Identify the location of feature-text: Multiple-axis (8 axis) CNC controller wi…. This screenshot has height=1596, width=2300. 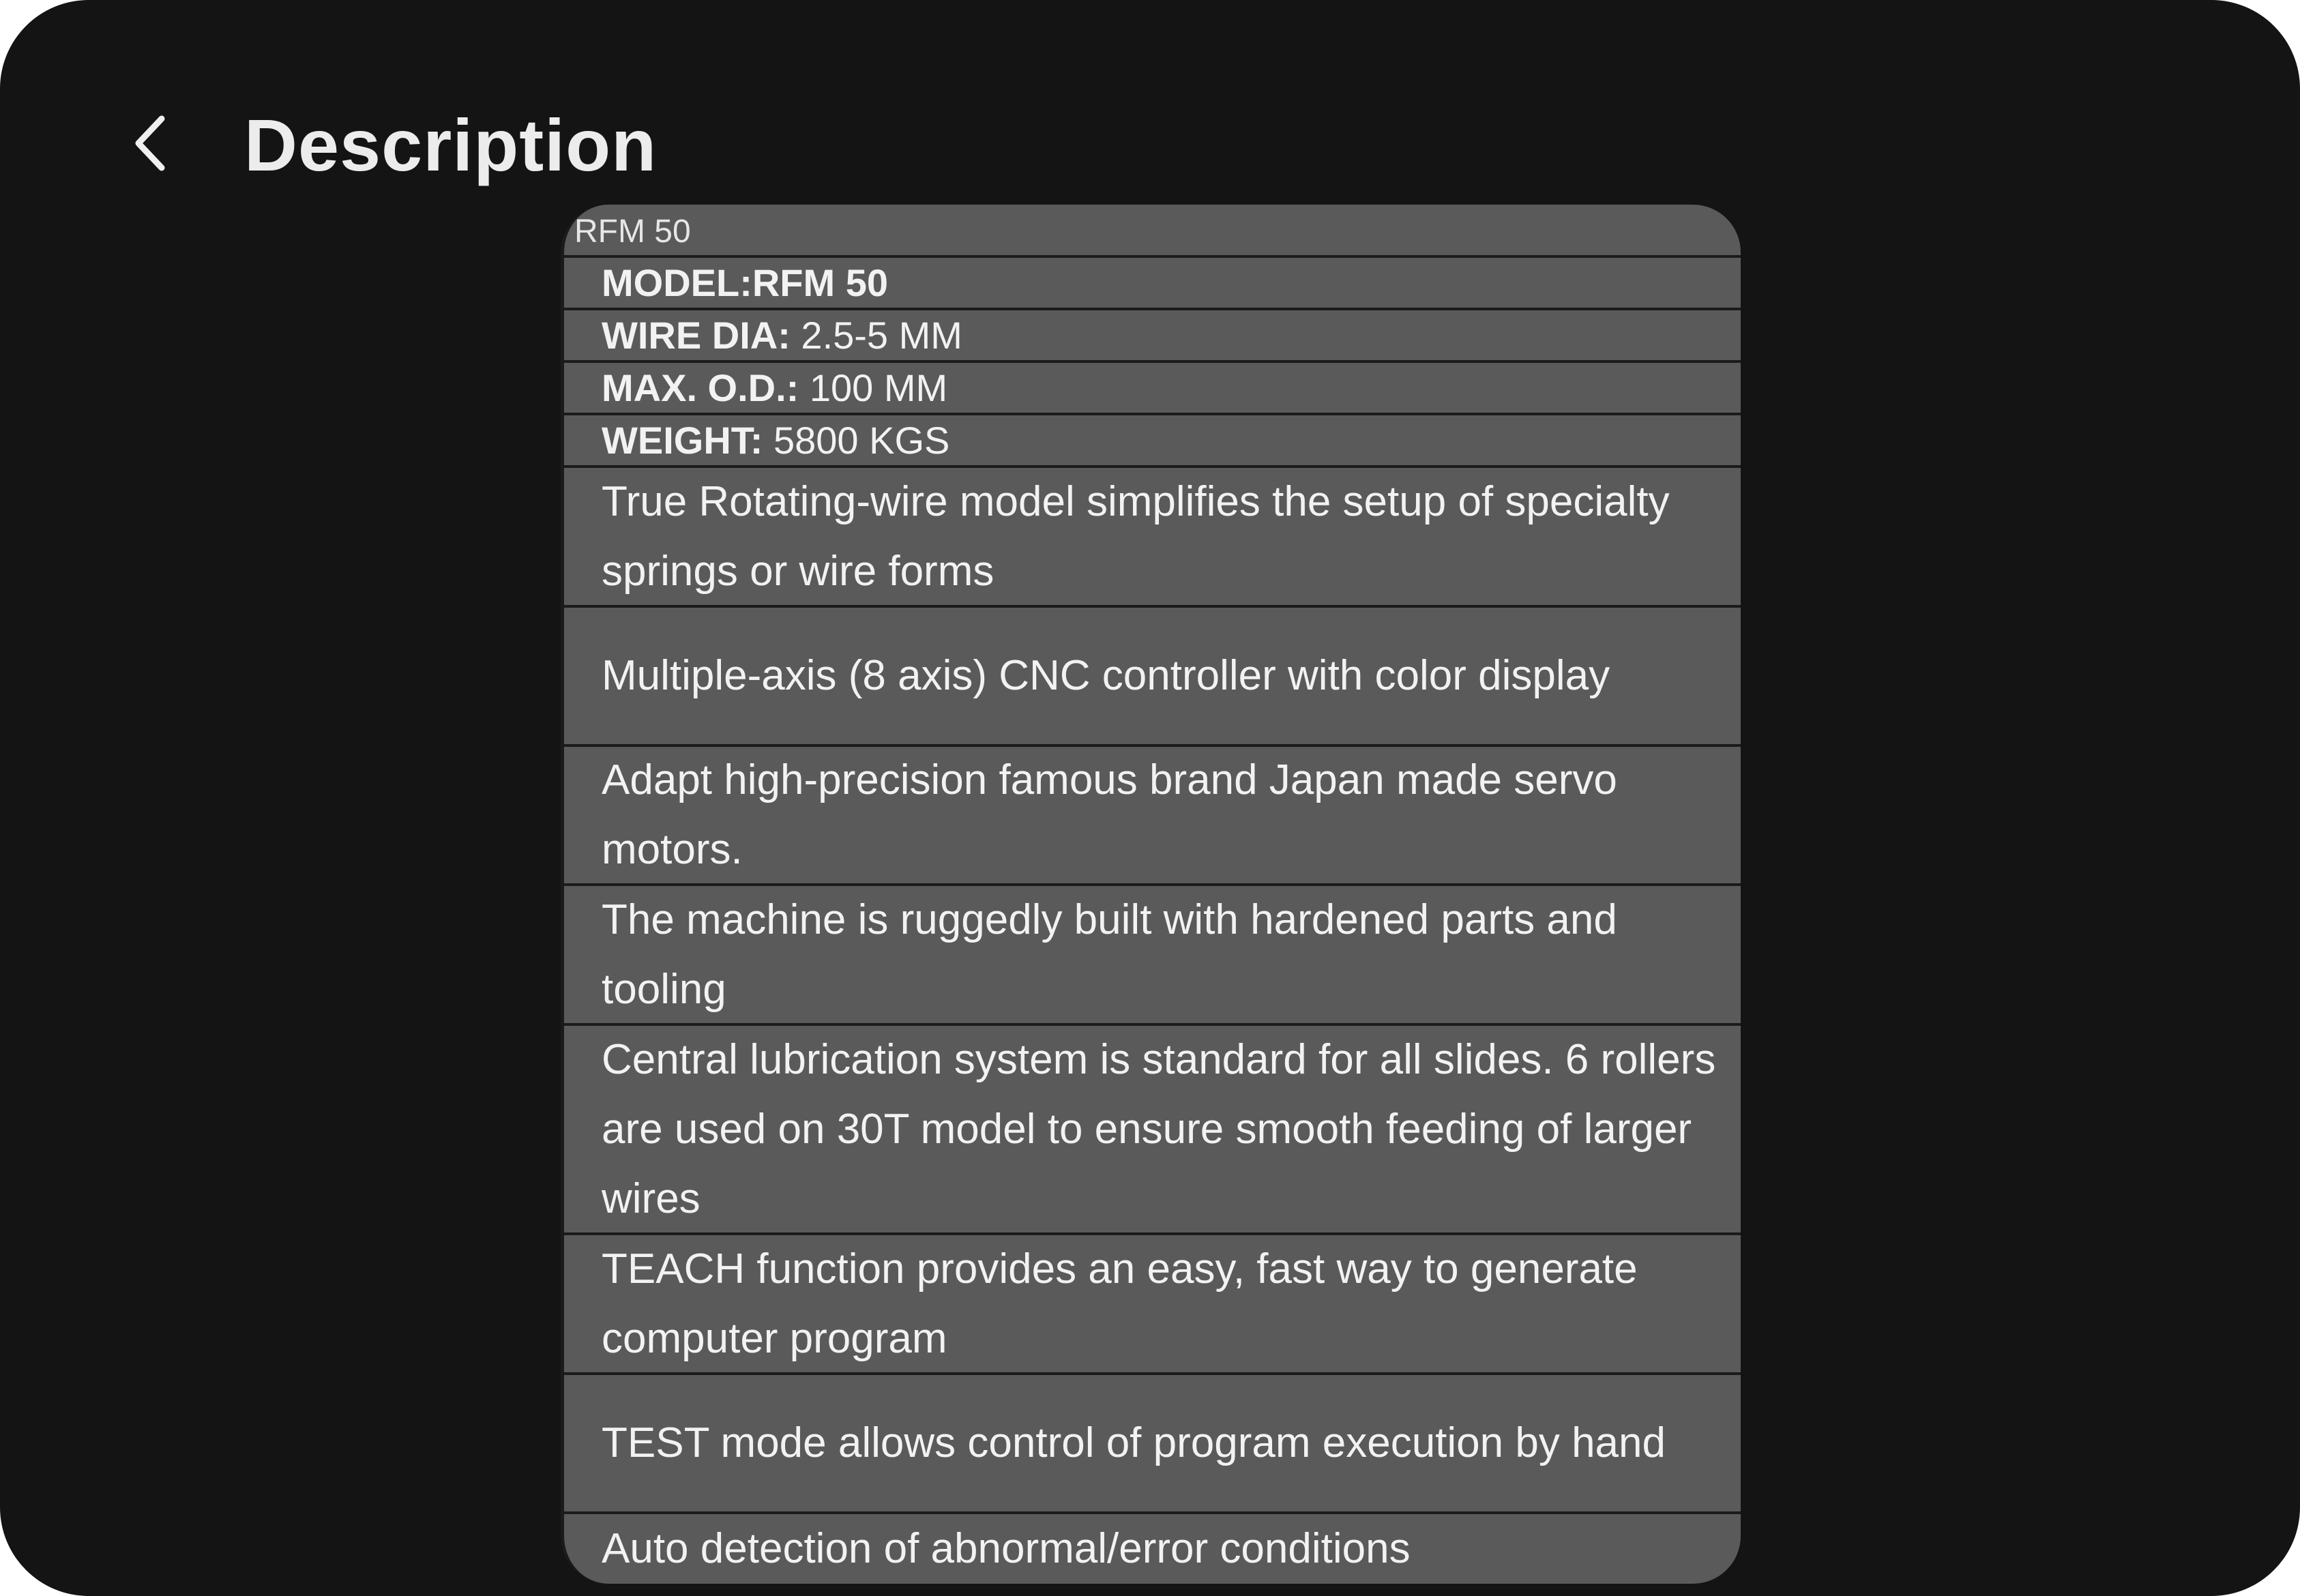
(1106, 675).